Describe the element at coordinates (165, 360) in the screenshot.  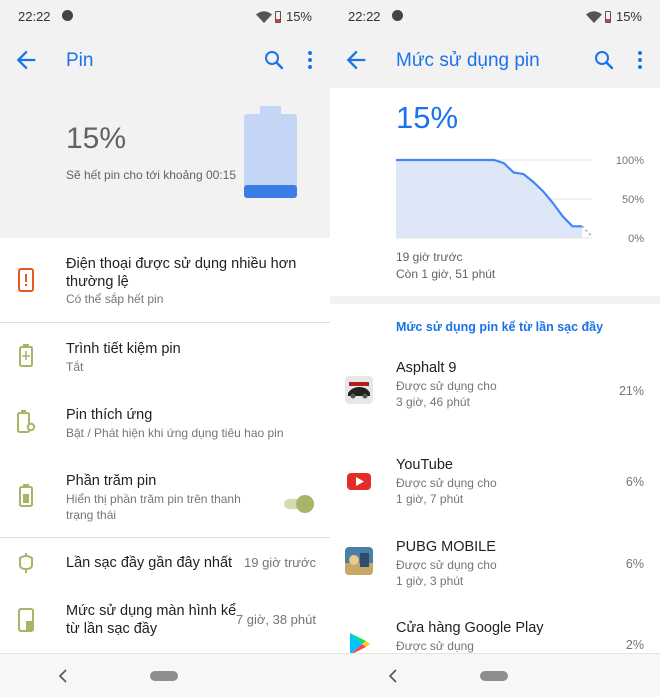
I see `battery-saver-item: Trình tiết kiệm pin Tắt` at that location.